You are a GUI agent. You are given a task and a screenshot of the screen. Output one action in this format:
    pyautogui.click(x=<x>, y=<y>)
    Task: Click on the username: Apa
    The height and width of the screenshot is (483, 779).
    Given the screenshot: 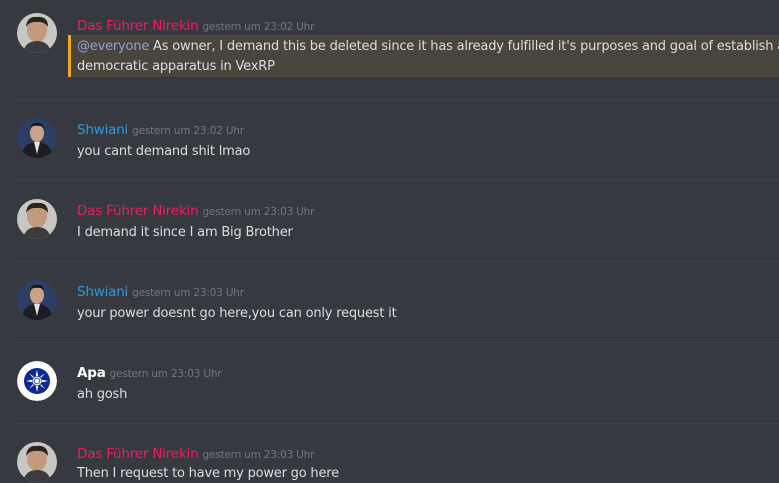 What is the action you would take?
    pyautogui.click(x=91, y=373)
    